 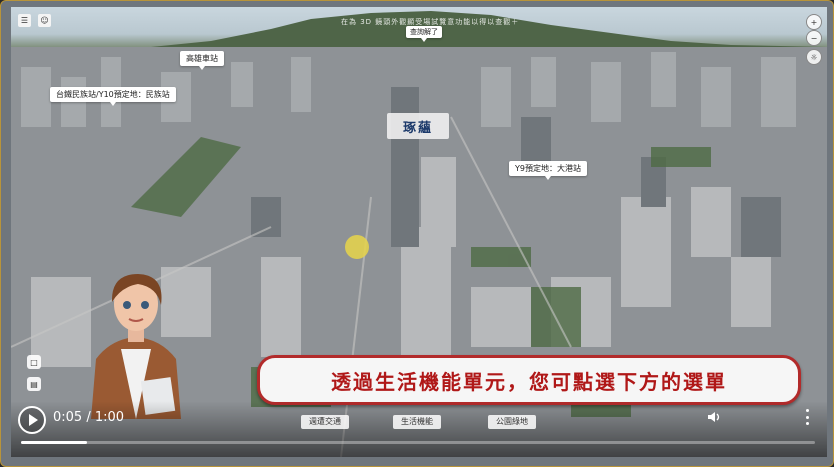 I want to click on subtitle-banner: 透過生活機能單元，您可點選下方的選單, so click(x=529, y=380).